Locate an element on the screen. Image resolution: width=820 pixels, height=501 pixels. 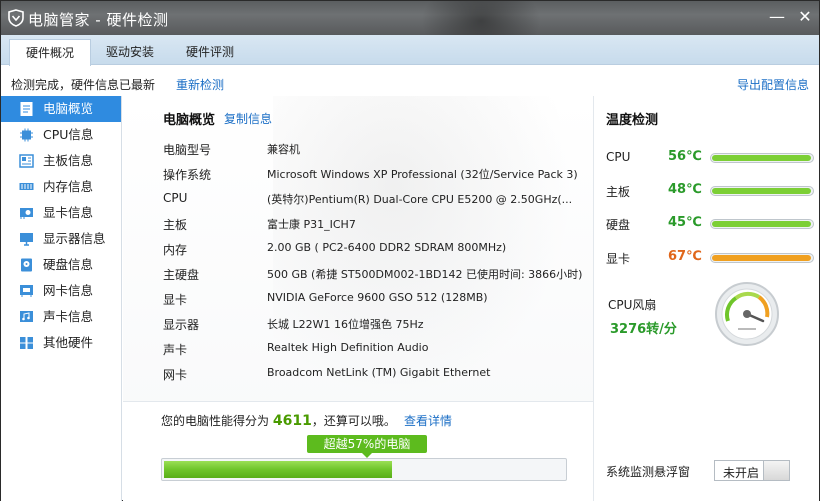
sidebar-item-monitor: 显示器信息 is located at coordinates (61, 239).